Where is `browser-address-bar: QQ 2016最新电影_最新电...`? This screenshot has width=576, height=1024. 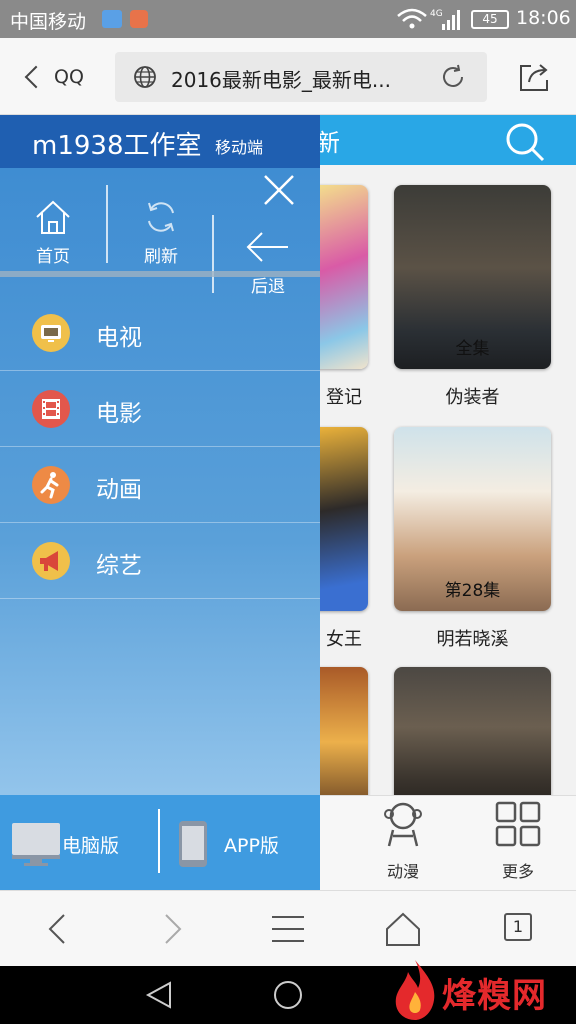 browser-address-bar: QQ 2016最新电影_最新电... is located at coordinates (288, 76).